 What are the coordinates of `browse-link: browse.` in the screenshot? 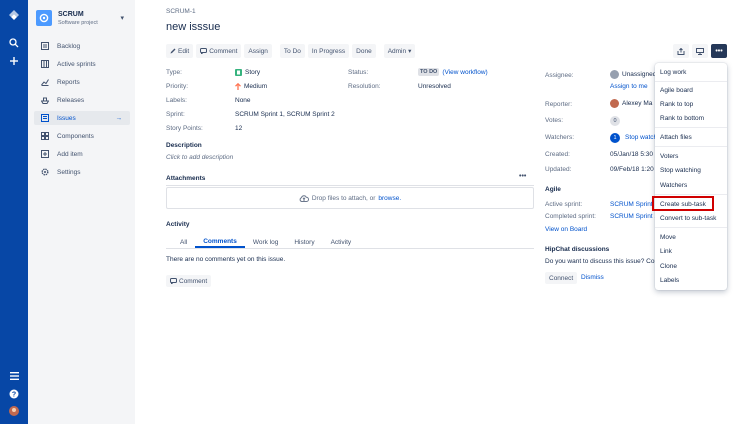 It's located at (389, 198).